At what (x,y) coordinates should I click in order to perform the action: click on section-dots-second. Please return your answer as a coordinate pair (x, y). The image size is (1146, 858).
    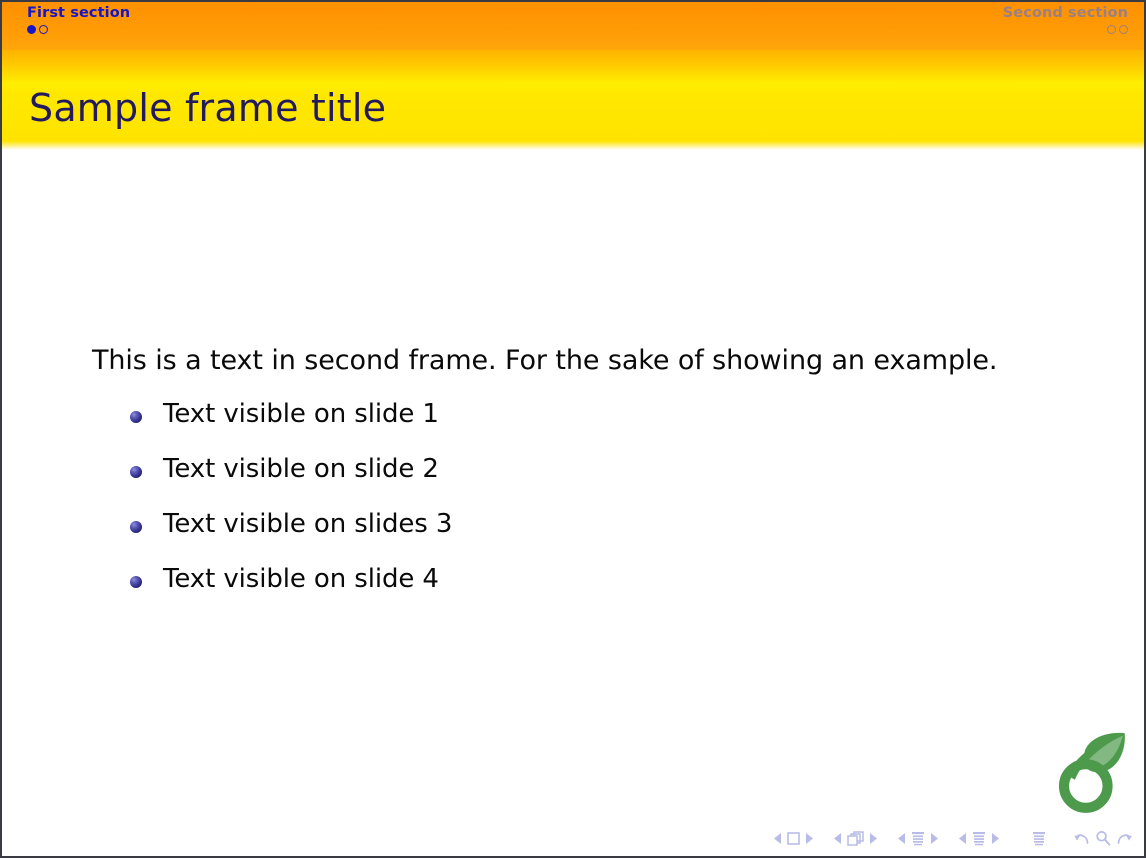
    Looking at the image, I should click on (1065, 30).